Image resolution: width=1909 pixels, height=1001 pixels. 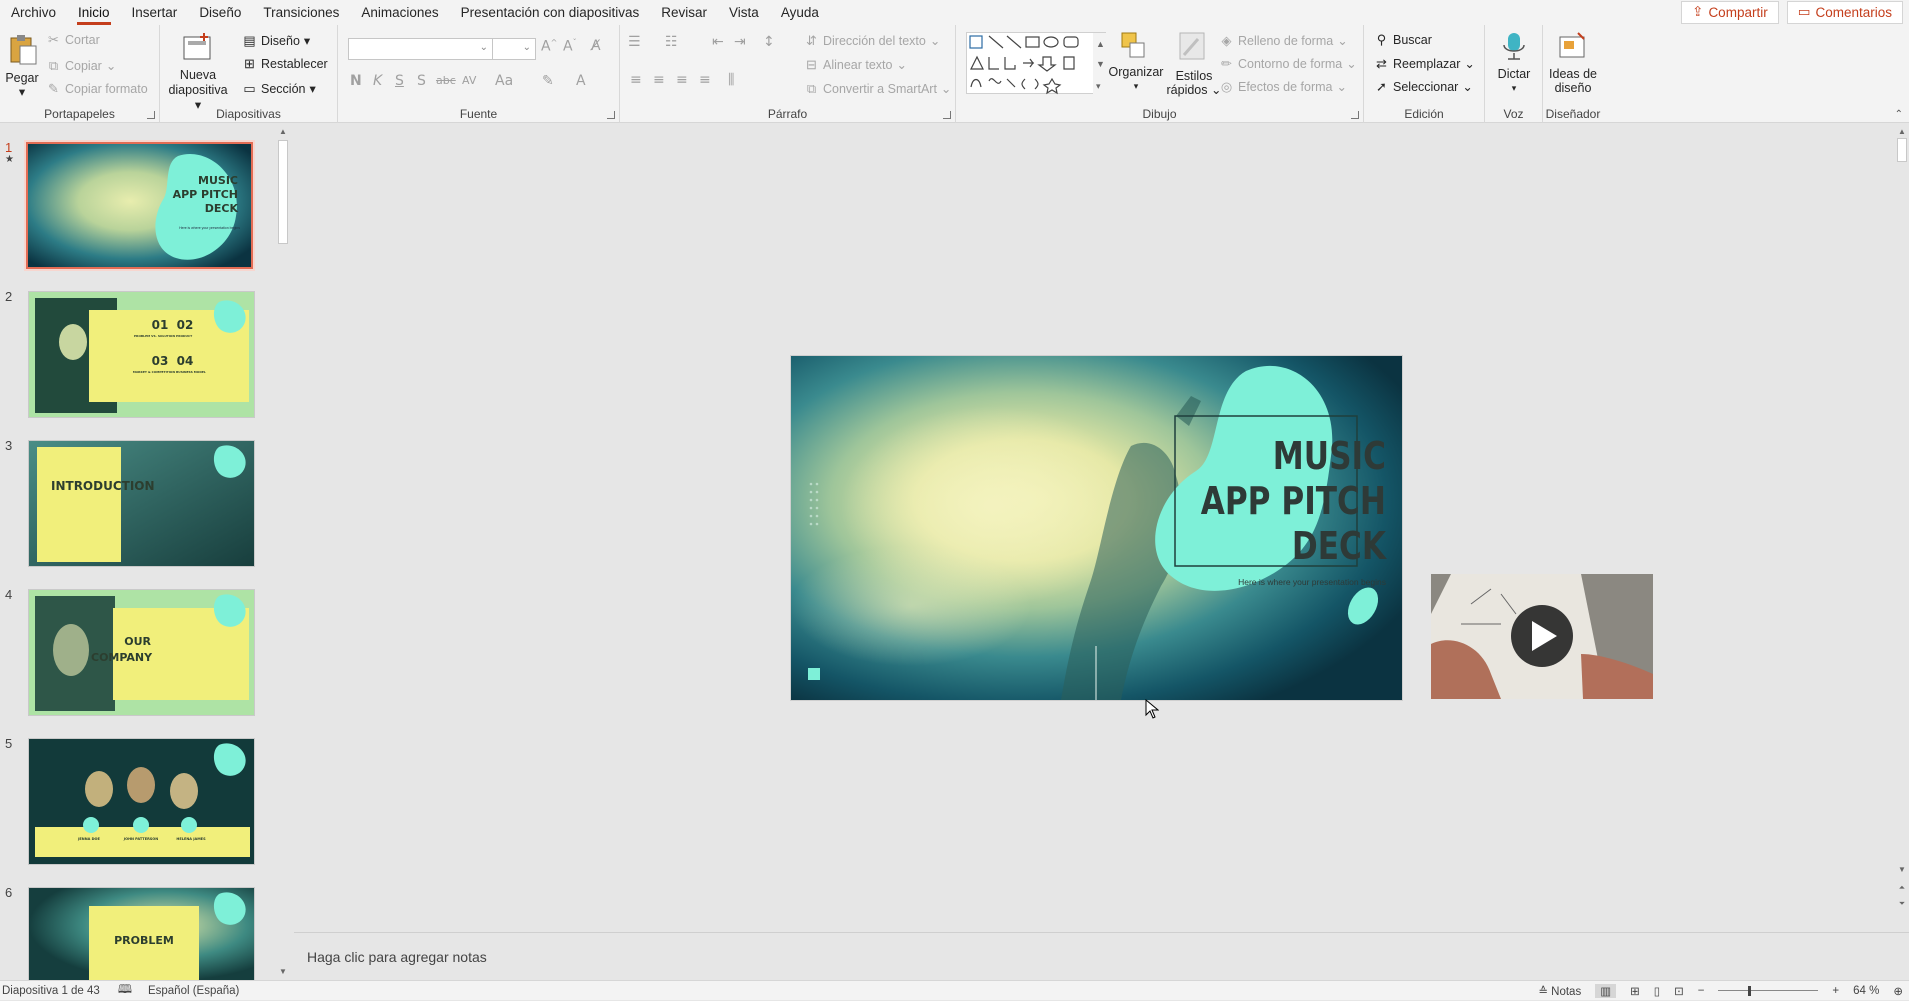 I want to click on font-color-icon: A, so click(x=581, y=81).